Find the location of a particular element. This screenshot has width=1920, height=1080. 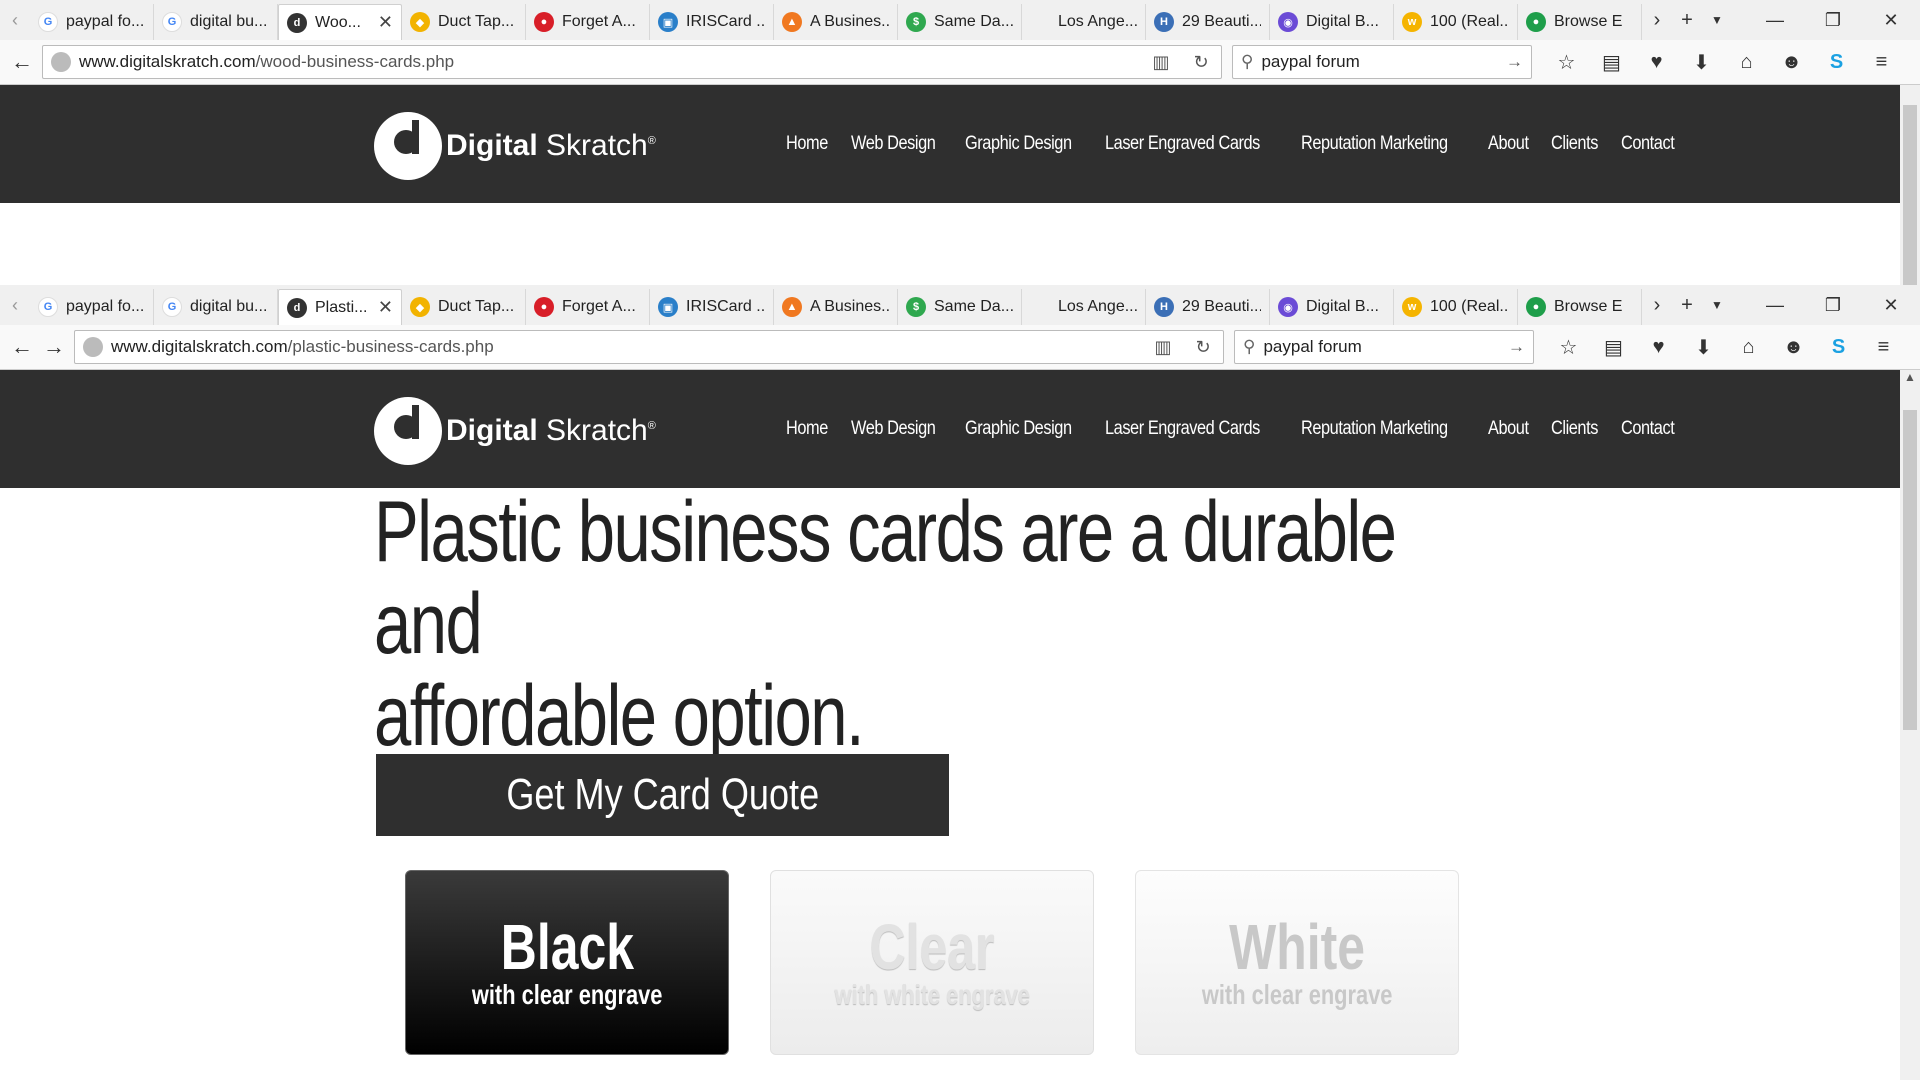

browser-tab: d Plasti... ✕ is located at coordinates (340, 307).